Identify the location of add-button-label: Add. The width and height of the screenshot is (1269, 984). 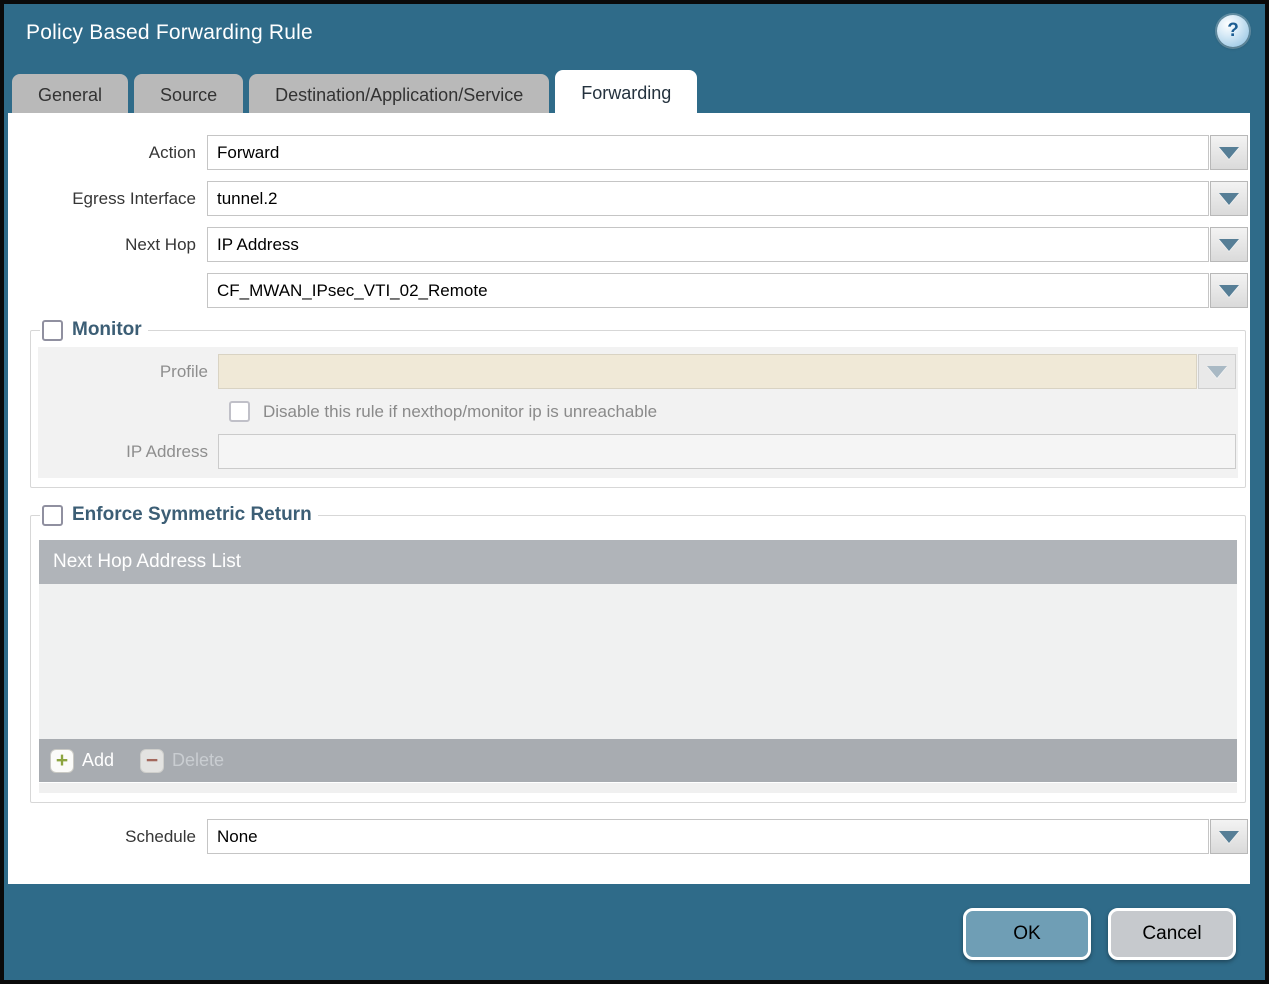
(98, 760).